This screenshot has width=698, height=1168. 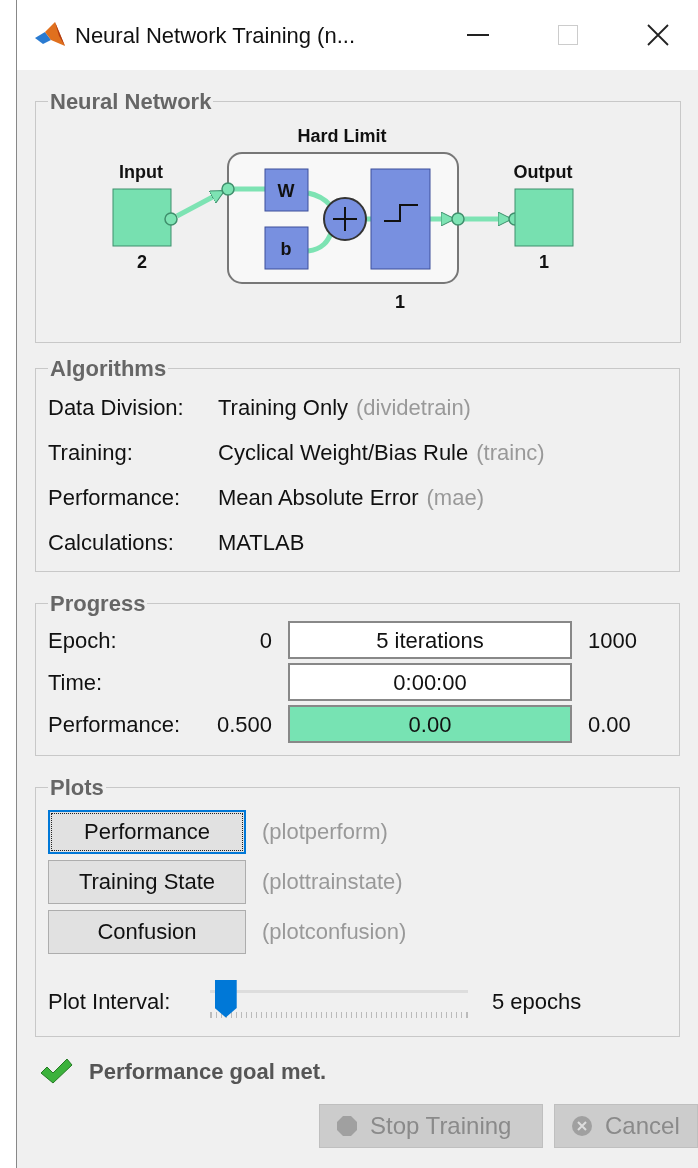 What do you see at coordinates (77, 788) in the screenshot?
I see `group-title: Plots` at bounding box center [77, 788].